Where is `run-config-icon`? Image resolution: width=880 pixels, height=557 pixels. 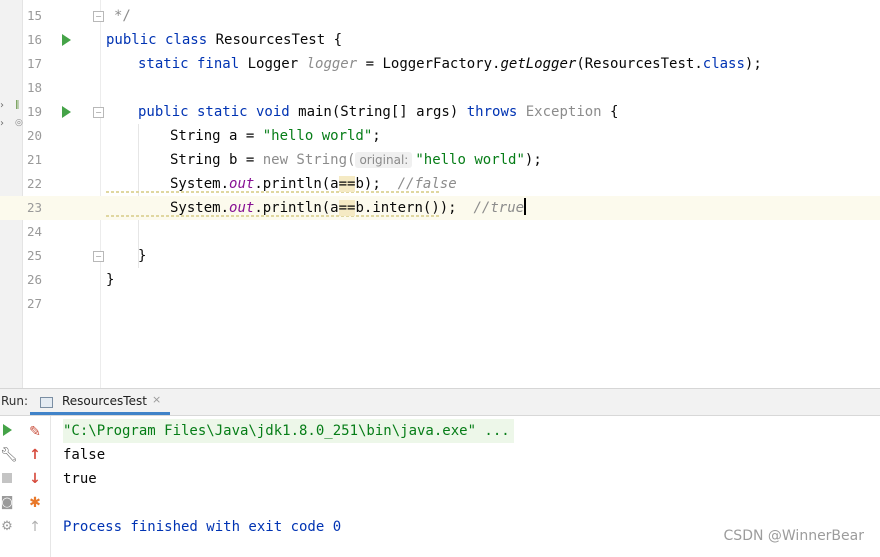
run-config-icon is located at coordinates (46, 402).